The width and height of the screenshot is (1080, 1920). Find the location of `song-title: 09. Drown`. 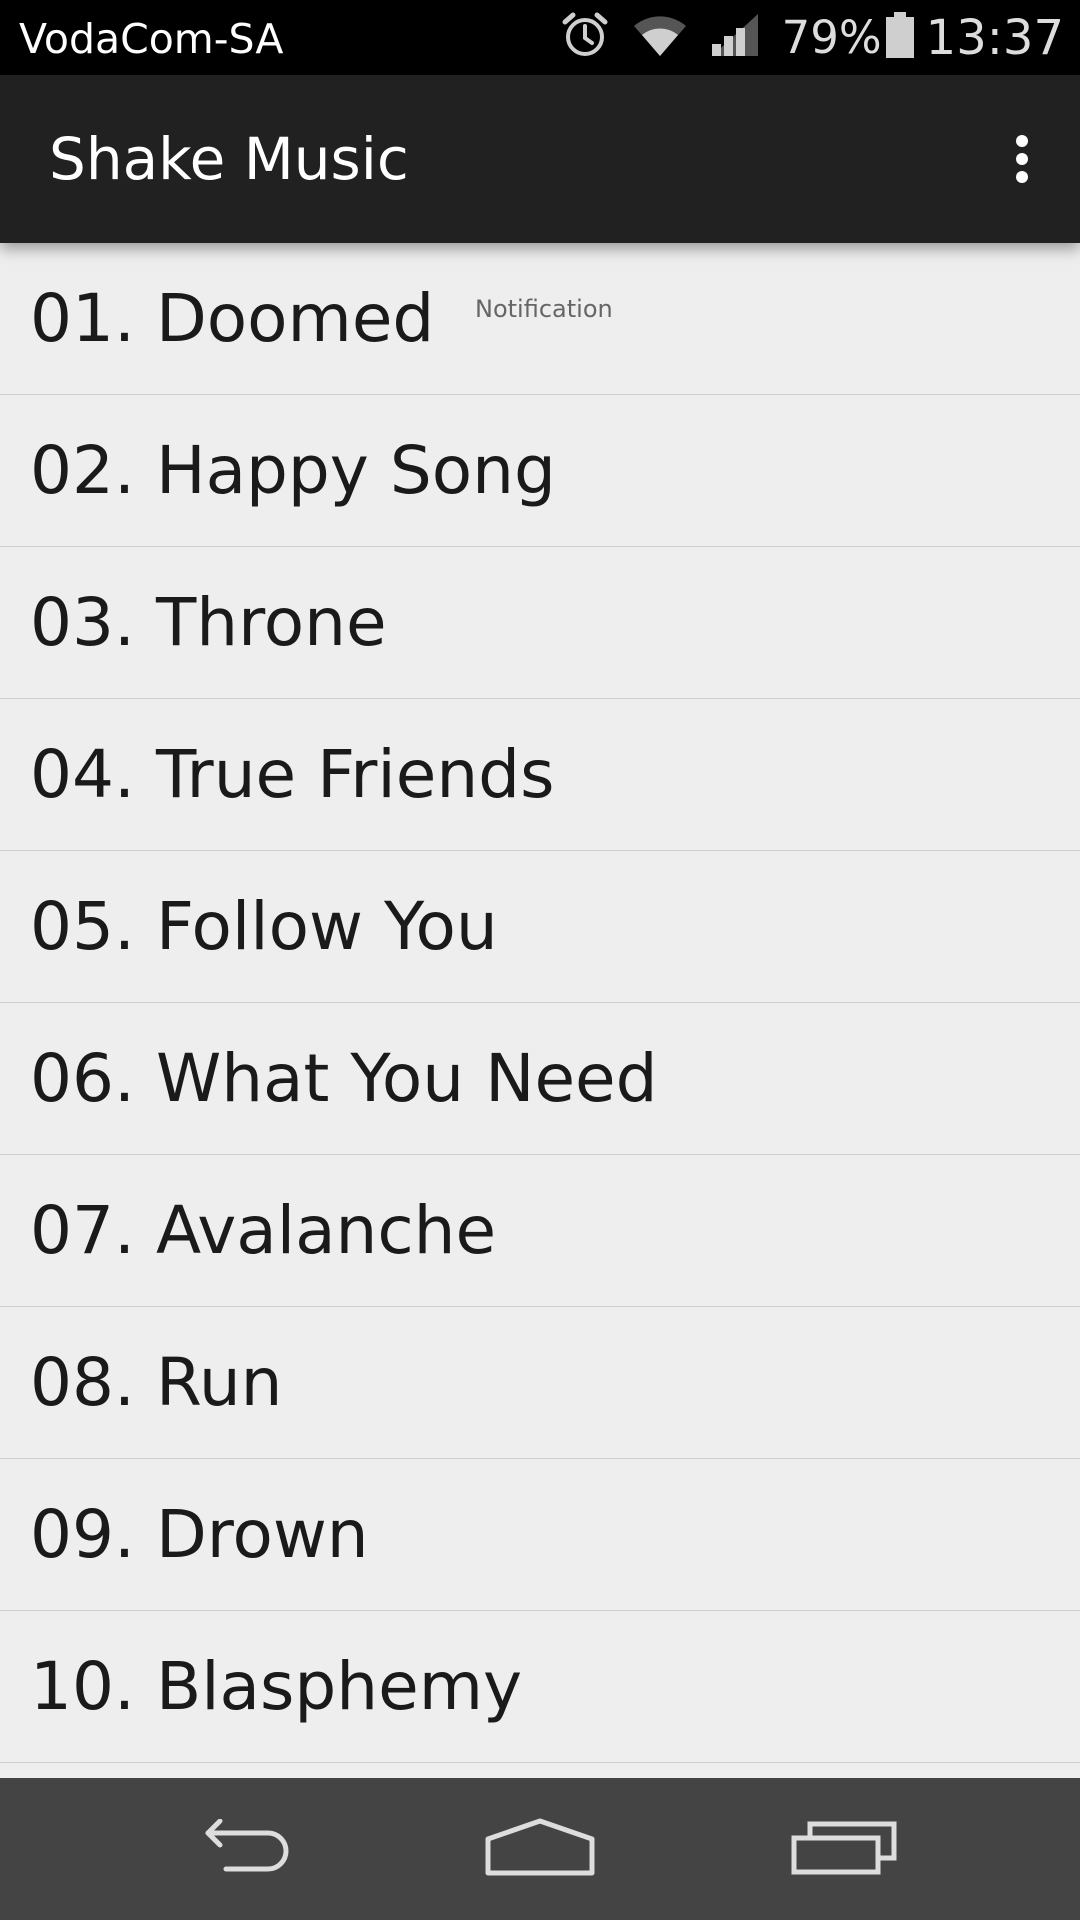

song-title: 09. Drown is located at coordinates (199, 1534).